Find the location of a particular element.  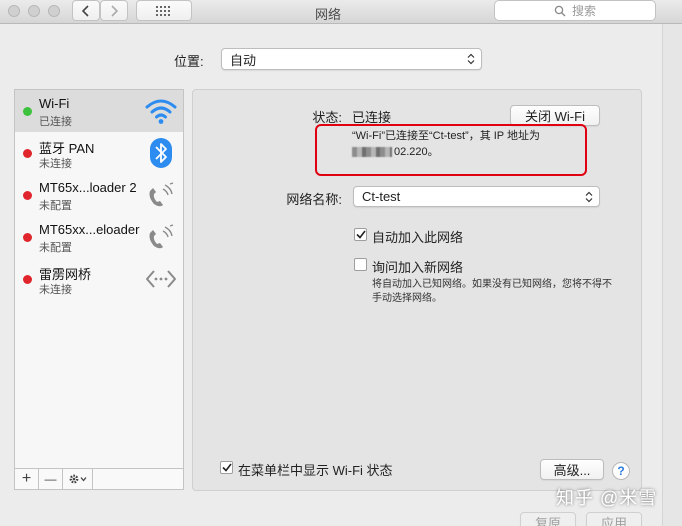

show-all-button is located at coordinates (164, 10).